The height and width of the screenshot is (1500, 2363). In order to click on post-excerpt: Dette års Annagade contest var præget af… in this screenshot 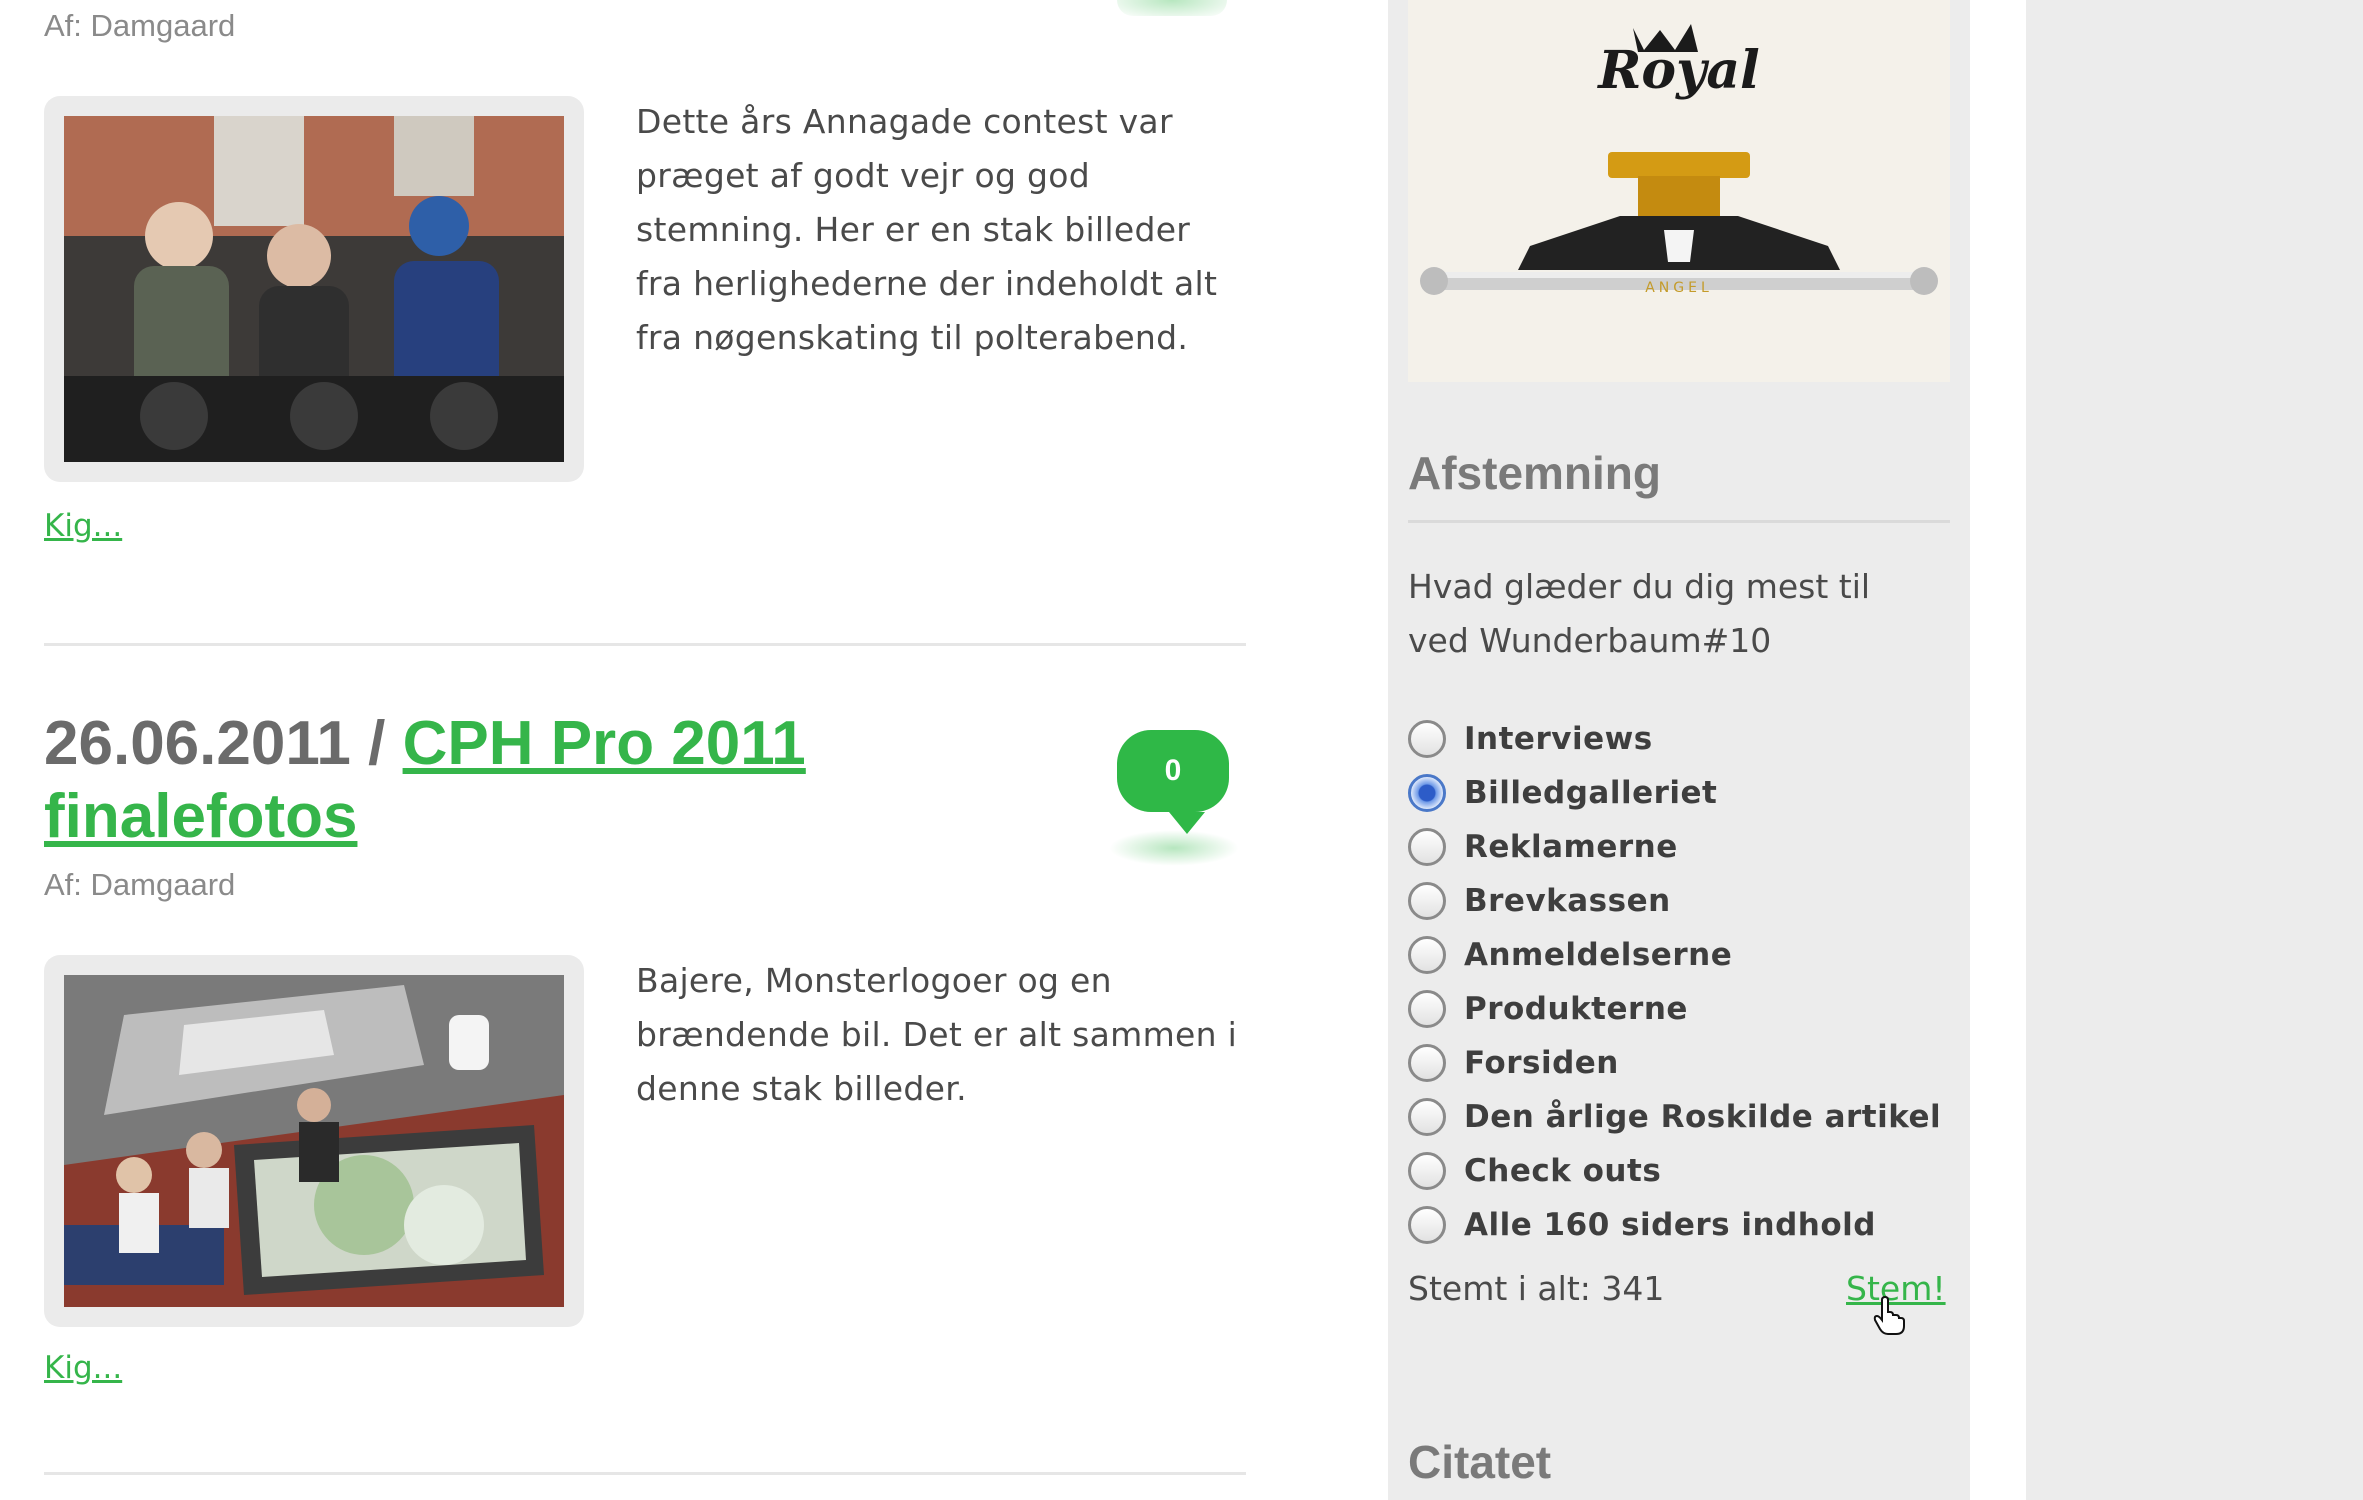, I will do `click(927, 229)`.